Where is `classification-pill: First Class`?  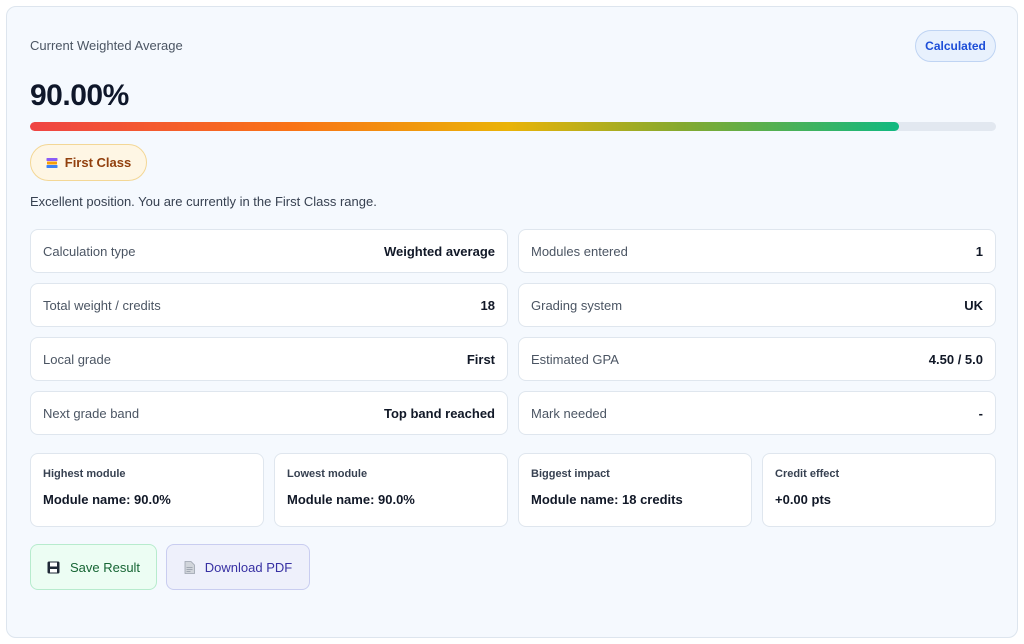 classification-pill: First Class is located at coordinates (88, 162).